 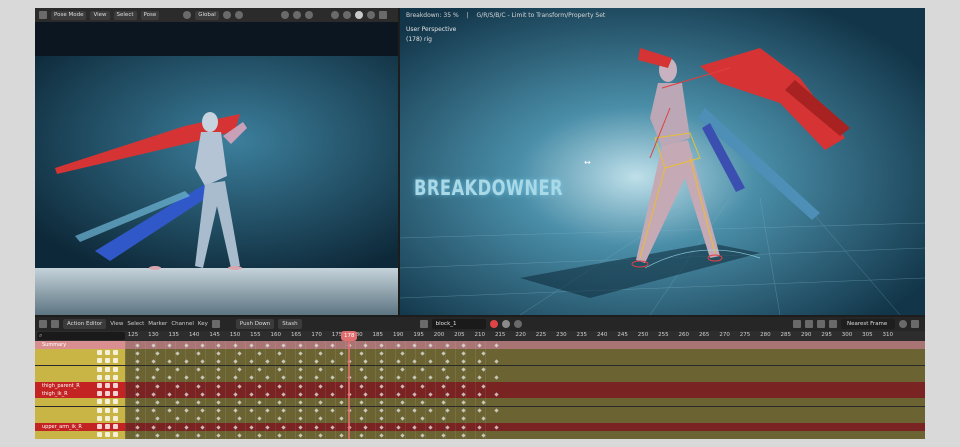 What do you see at coordinates (915, 324) in the screenshot?
I see `handle-type-icon` at bounding box center [915, 324].